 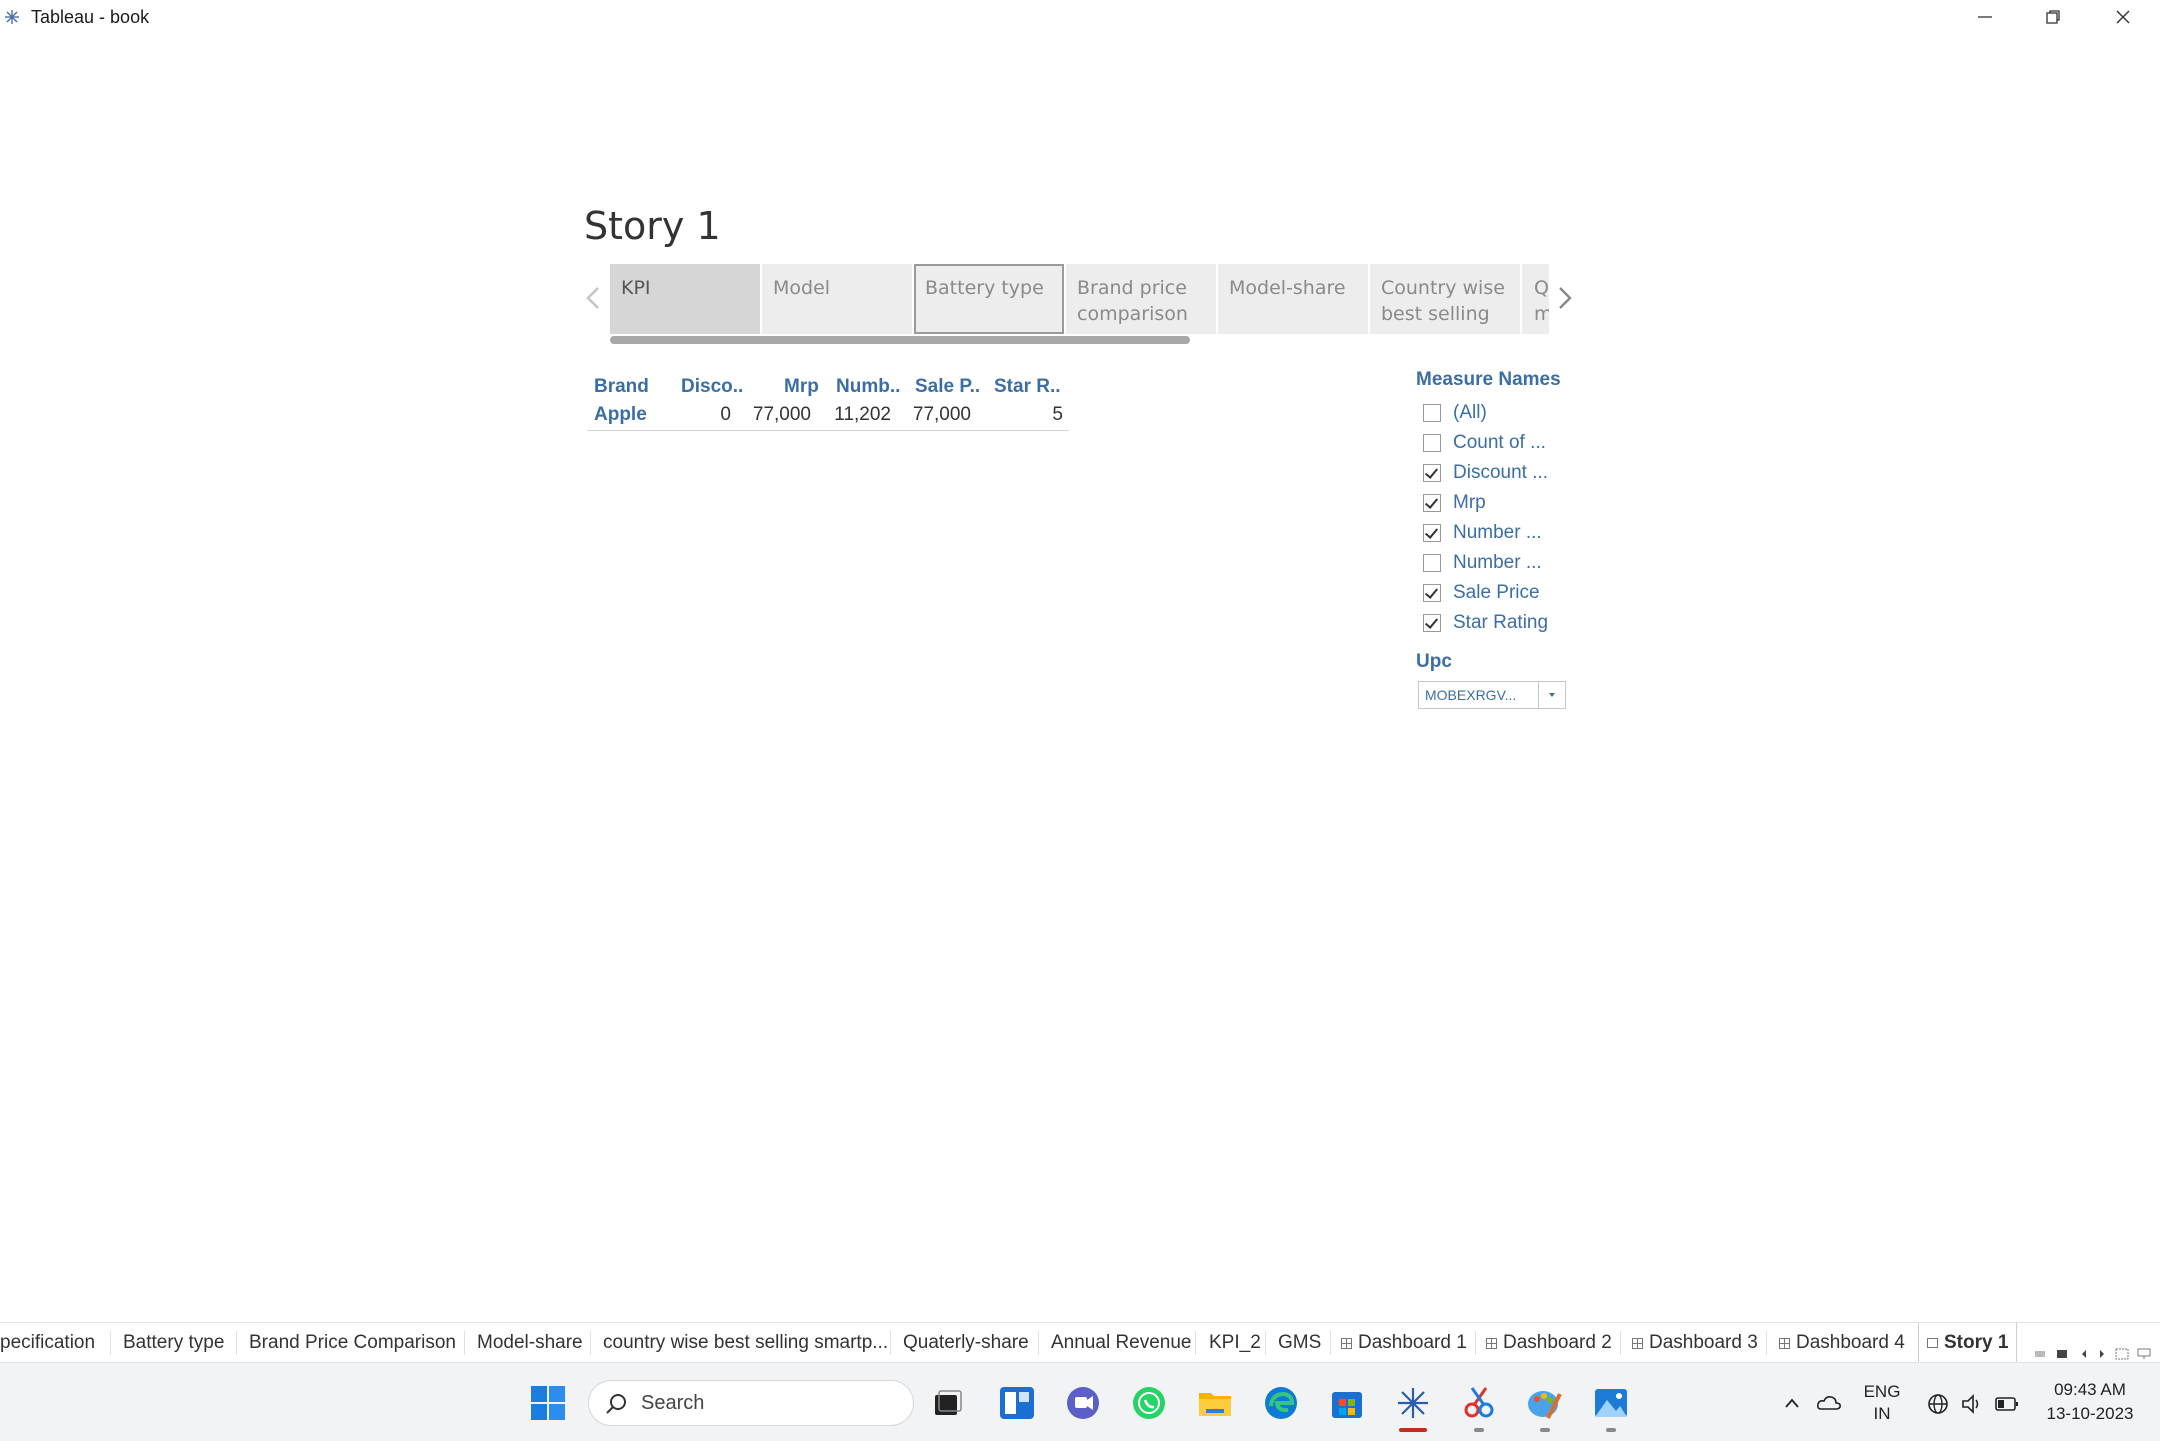 I want to click on sheet-tab-brand-price-comparison: Brand Price Comparison, so click(x=352, y=1343).